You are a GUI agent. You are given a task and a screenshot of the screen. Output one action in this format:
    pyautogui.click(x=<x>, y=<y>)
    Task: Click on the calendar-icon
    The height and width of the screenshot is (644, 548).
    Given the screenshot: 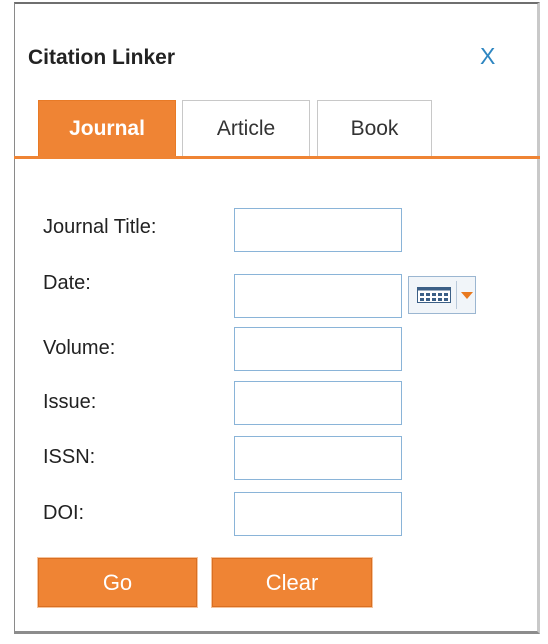 What is the action you would take?
    pyautogui.click(x=434, y=295)
    